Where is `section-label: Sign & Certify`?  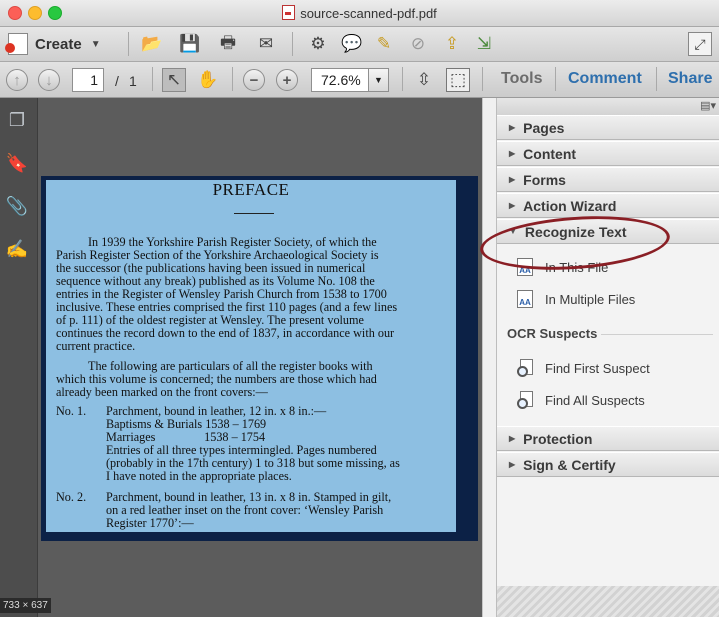
section-label: Sign & Certify is located at coordinates (569, 464).